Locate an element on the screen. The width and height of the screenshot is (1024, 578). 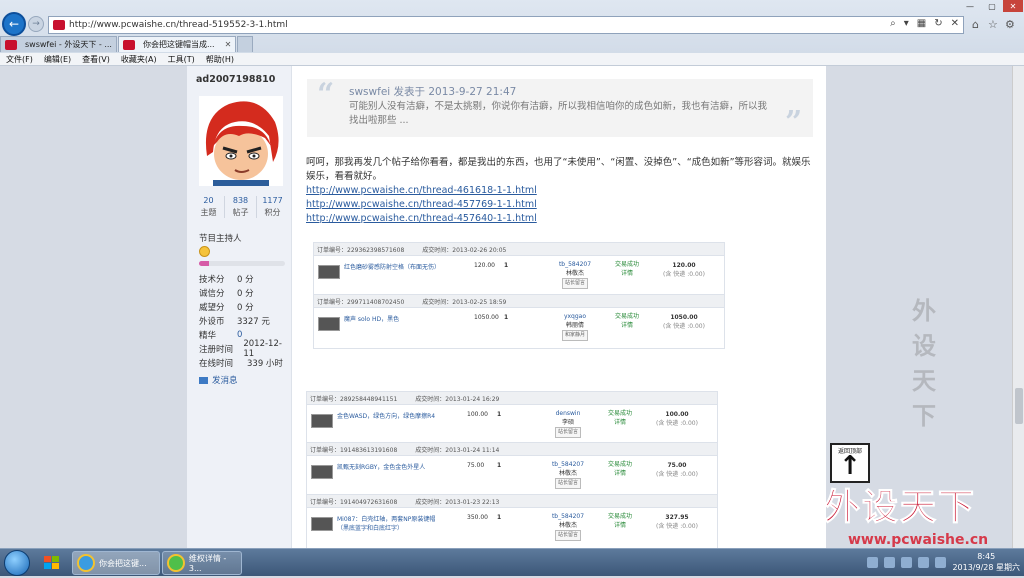
windows-flag-icon is located at coordinates (52, 563).